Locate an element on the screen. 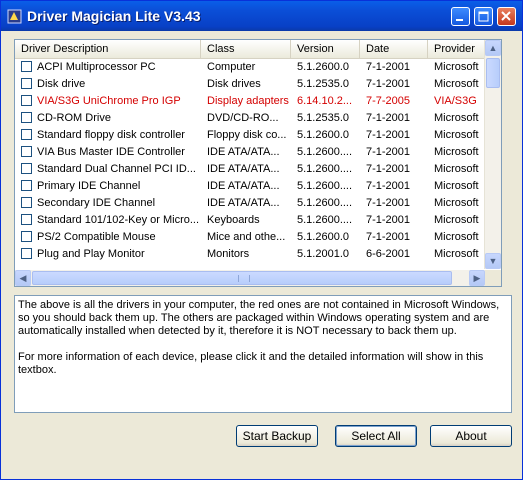 The height and width of the screenshot is (480, 523). scroll-down-button: ▼ is located at coordinates (493, 261).